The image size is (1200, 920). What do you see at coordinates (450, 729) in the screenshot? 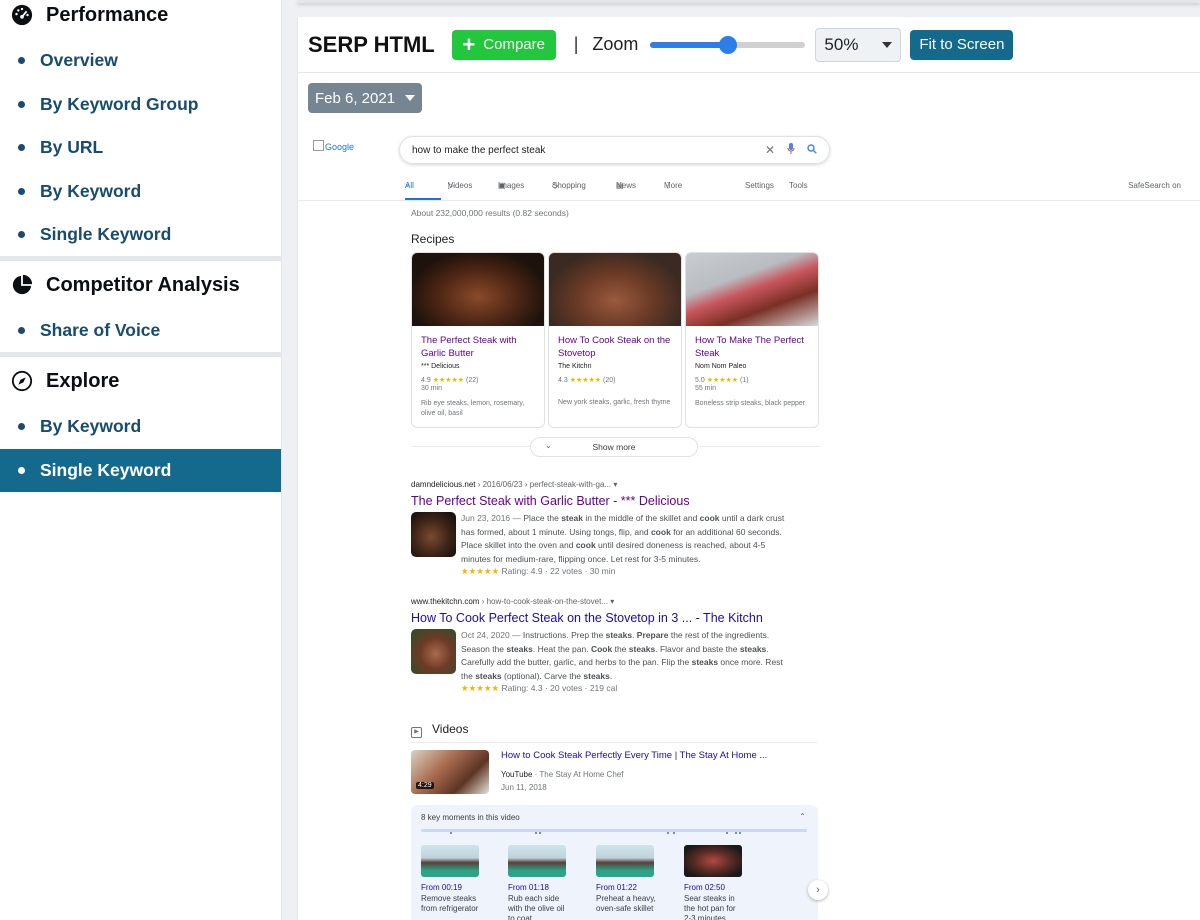
I see `videos-heading-label: Videos` at bounding box center [450, 729].